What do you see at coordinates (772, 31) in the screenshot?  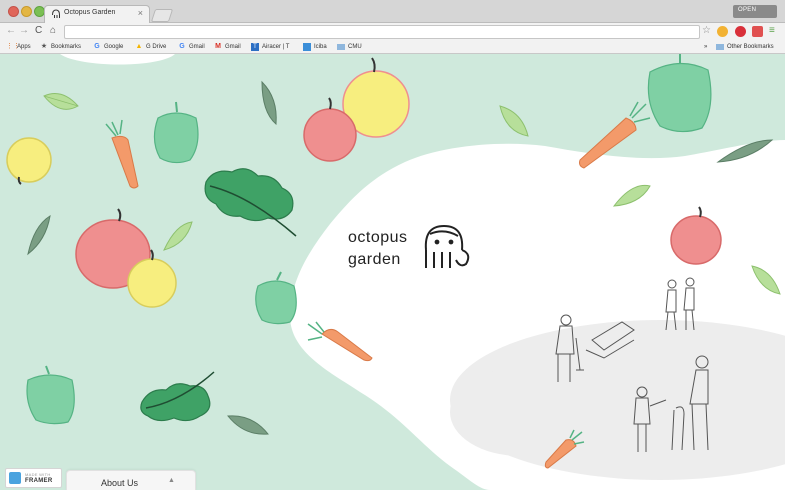 I see `menu-icon: ≡` at bounding box center [772, 31].